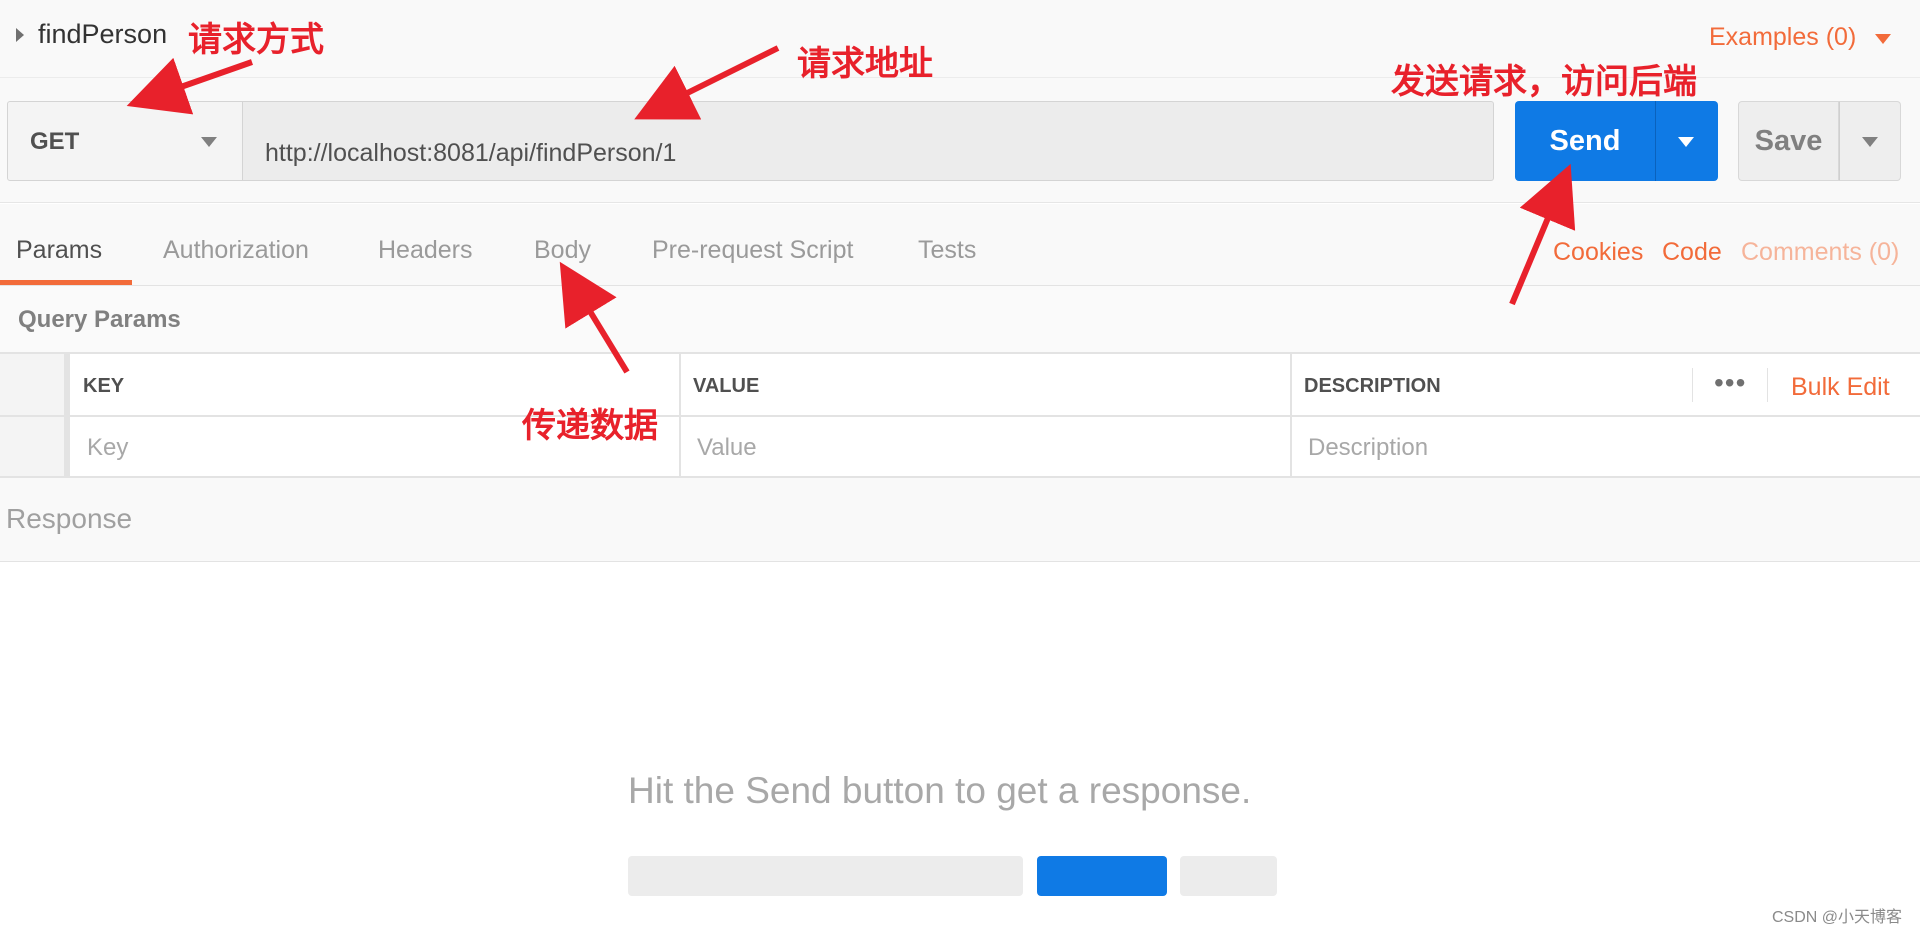 The width and height of the screenshot is (1920, 929). Describe the element at coordinates (590, 426) in the screenshot. I see `annotation-body: 传递数据` at that location.